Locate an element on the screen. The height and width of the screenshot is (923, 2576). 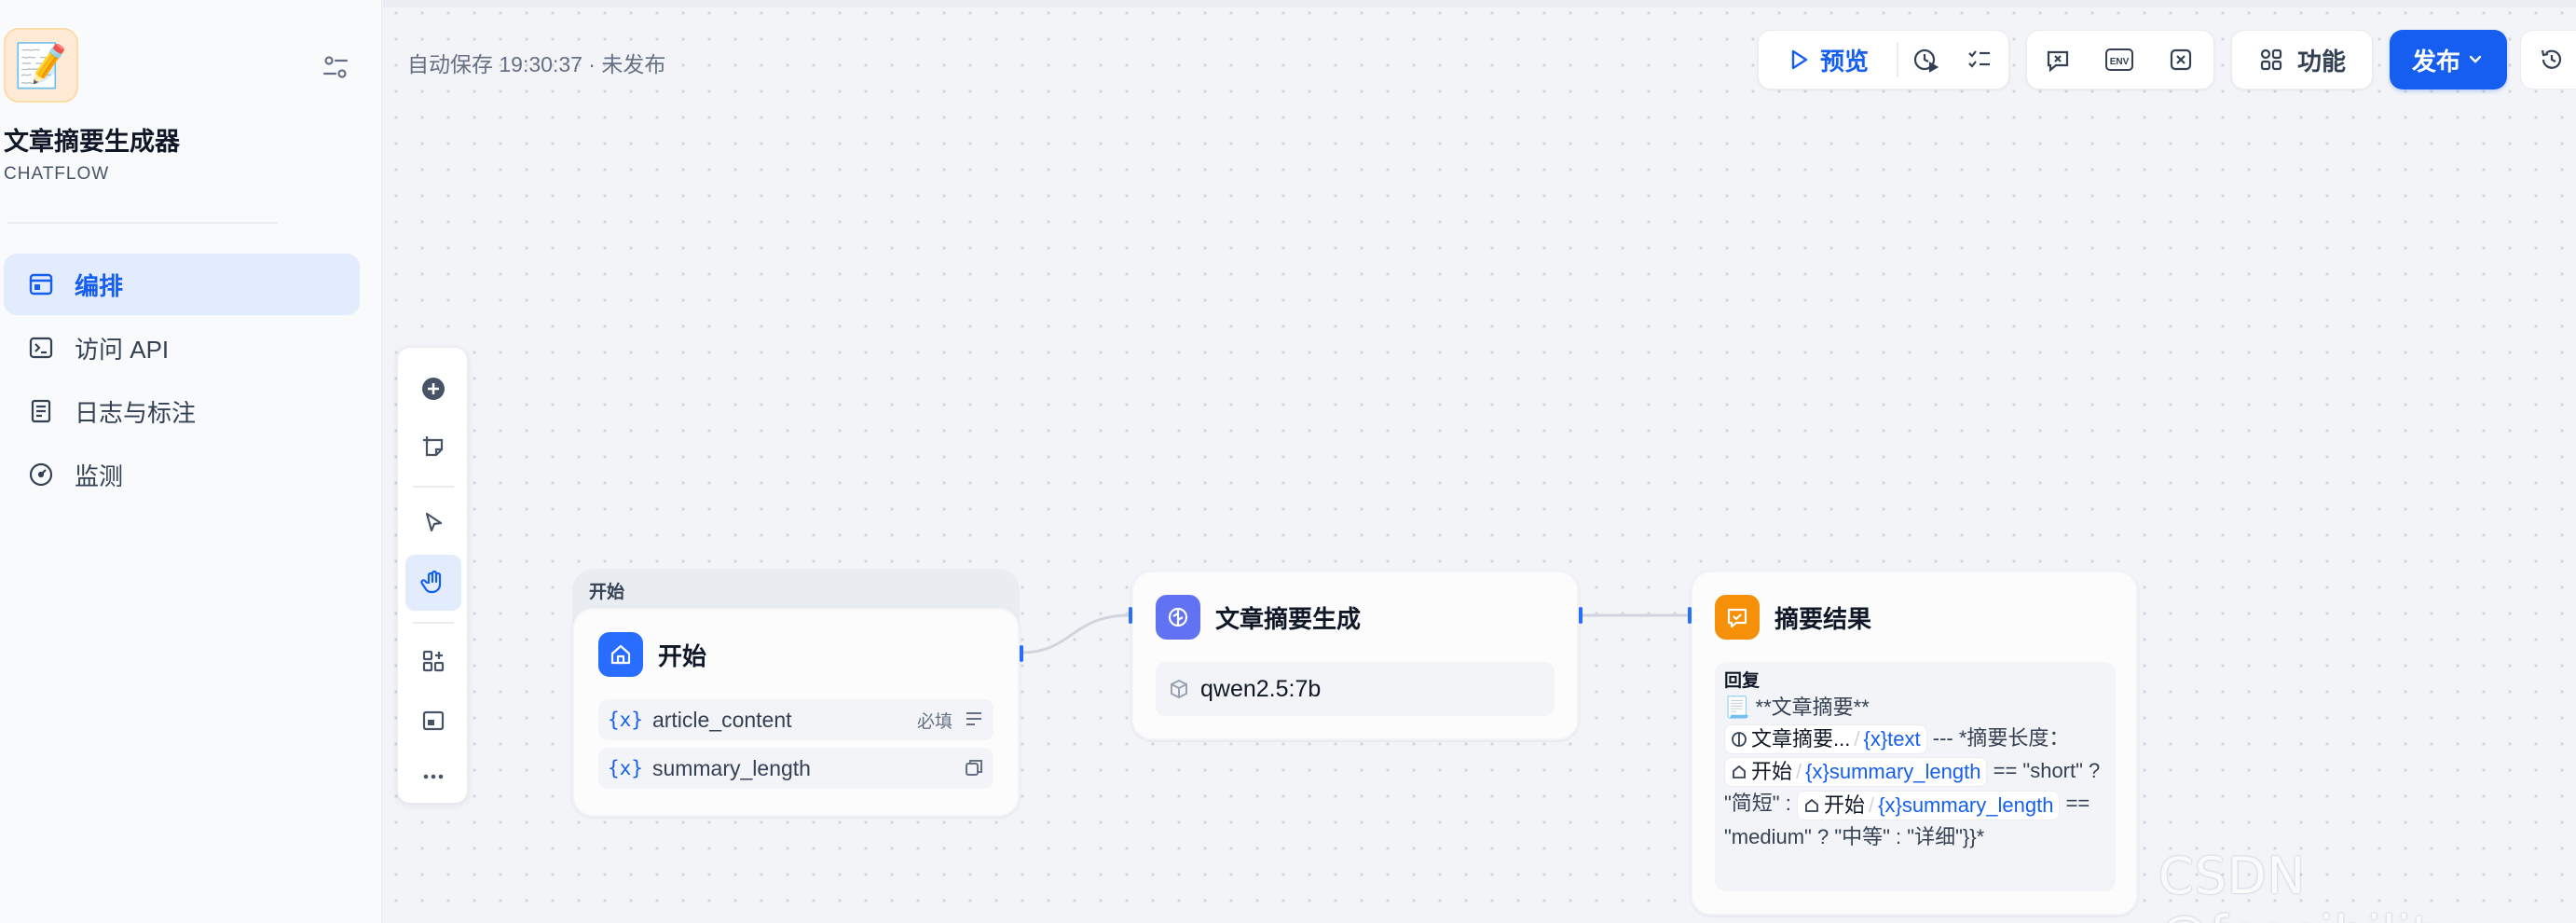
variable-name: summary_length is located at coordinates (731, 767).